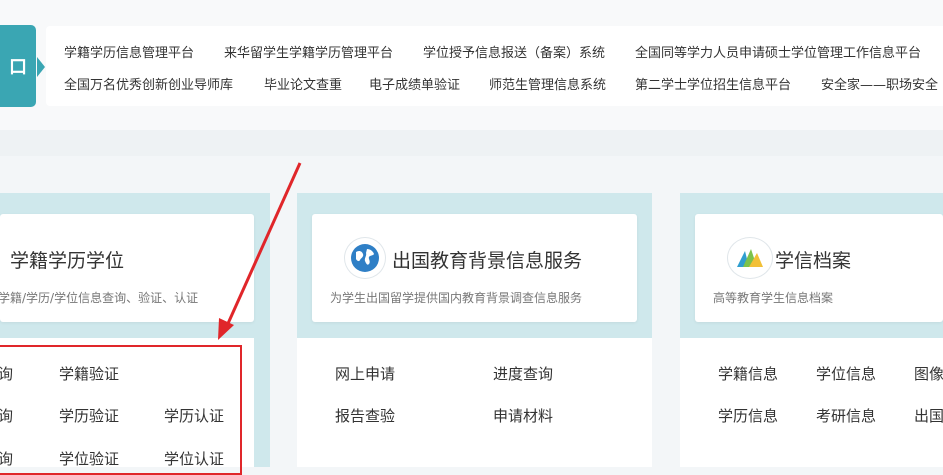 This screenshot has height=475, width=943. Describe the element at coordinates (148, 83) in the screenshot. I see `link-mentor-database: 全国万名优秀创新创业导师库` at that location.